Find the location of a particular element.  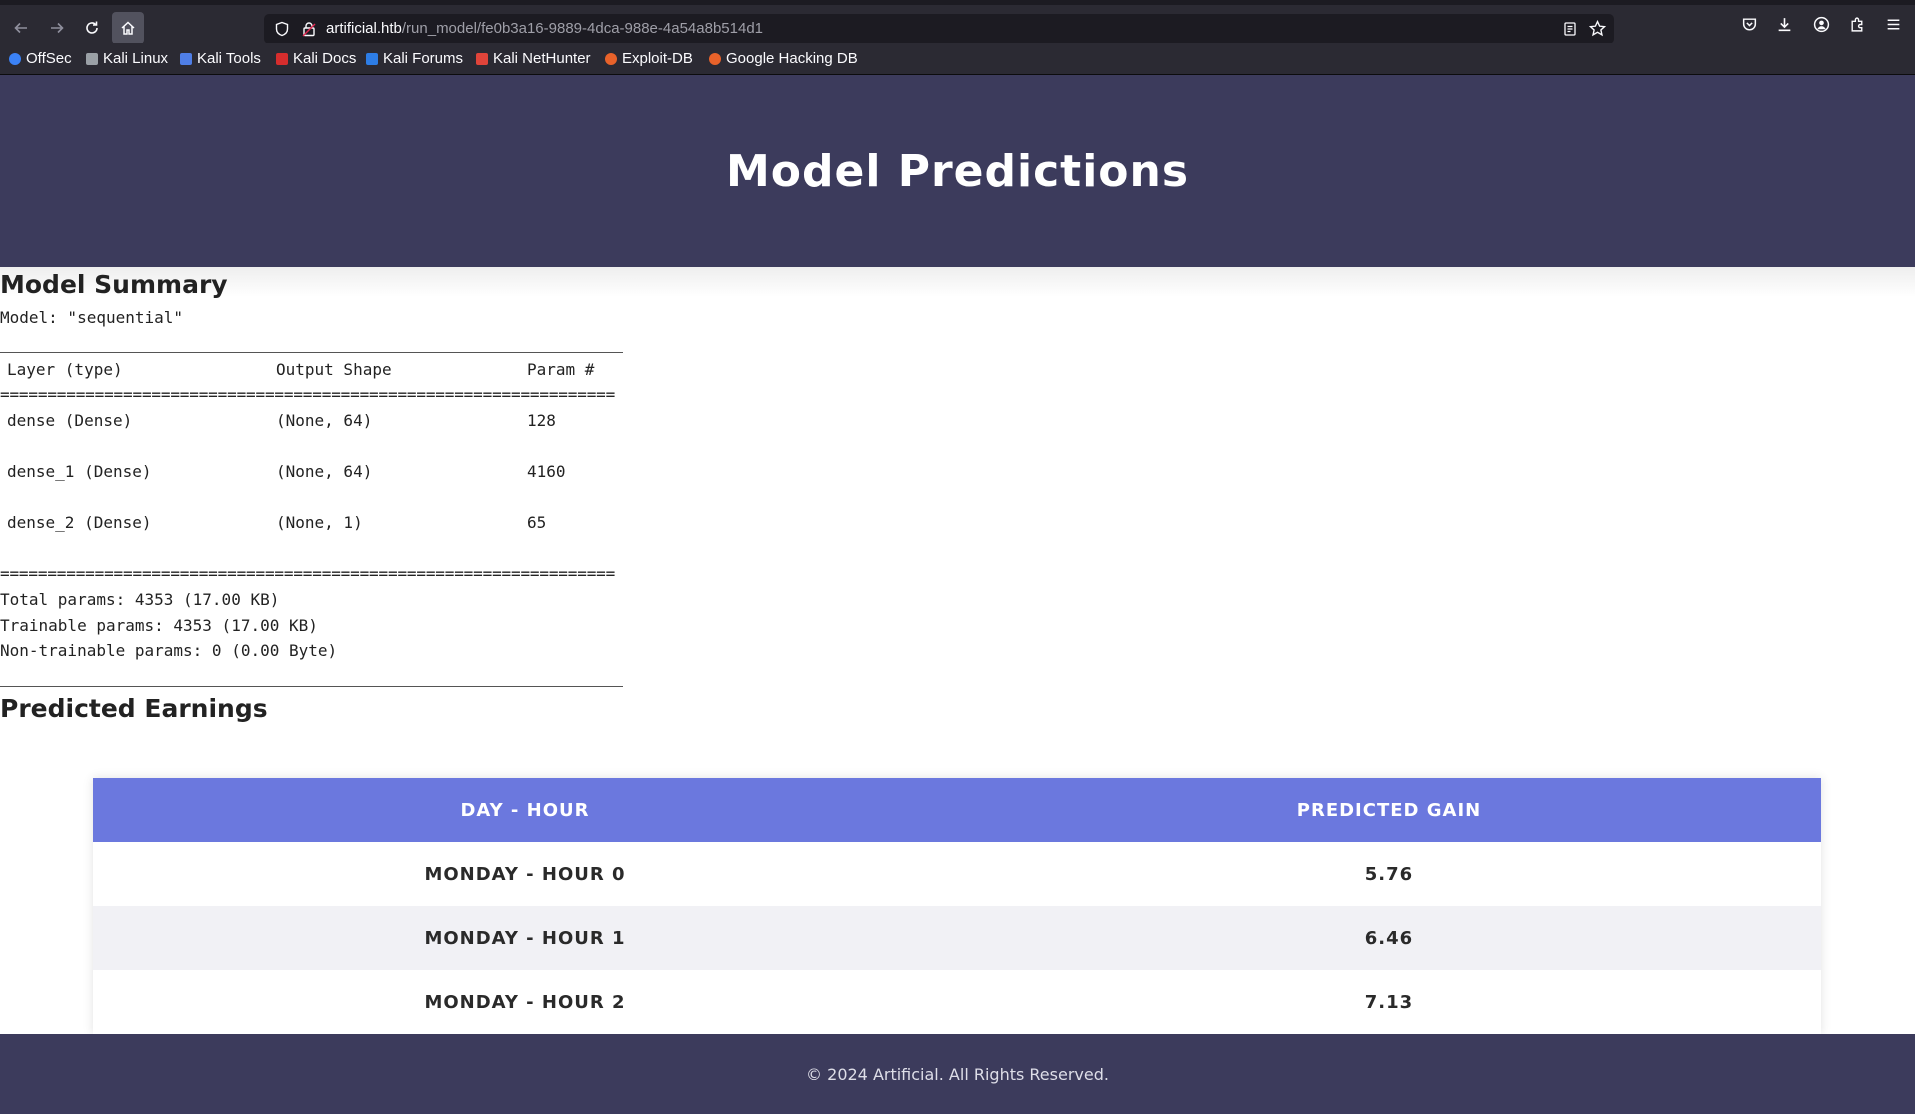

home-button is located at coordinates (128, 28).